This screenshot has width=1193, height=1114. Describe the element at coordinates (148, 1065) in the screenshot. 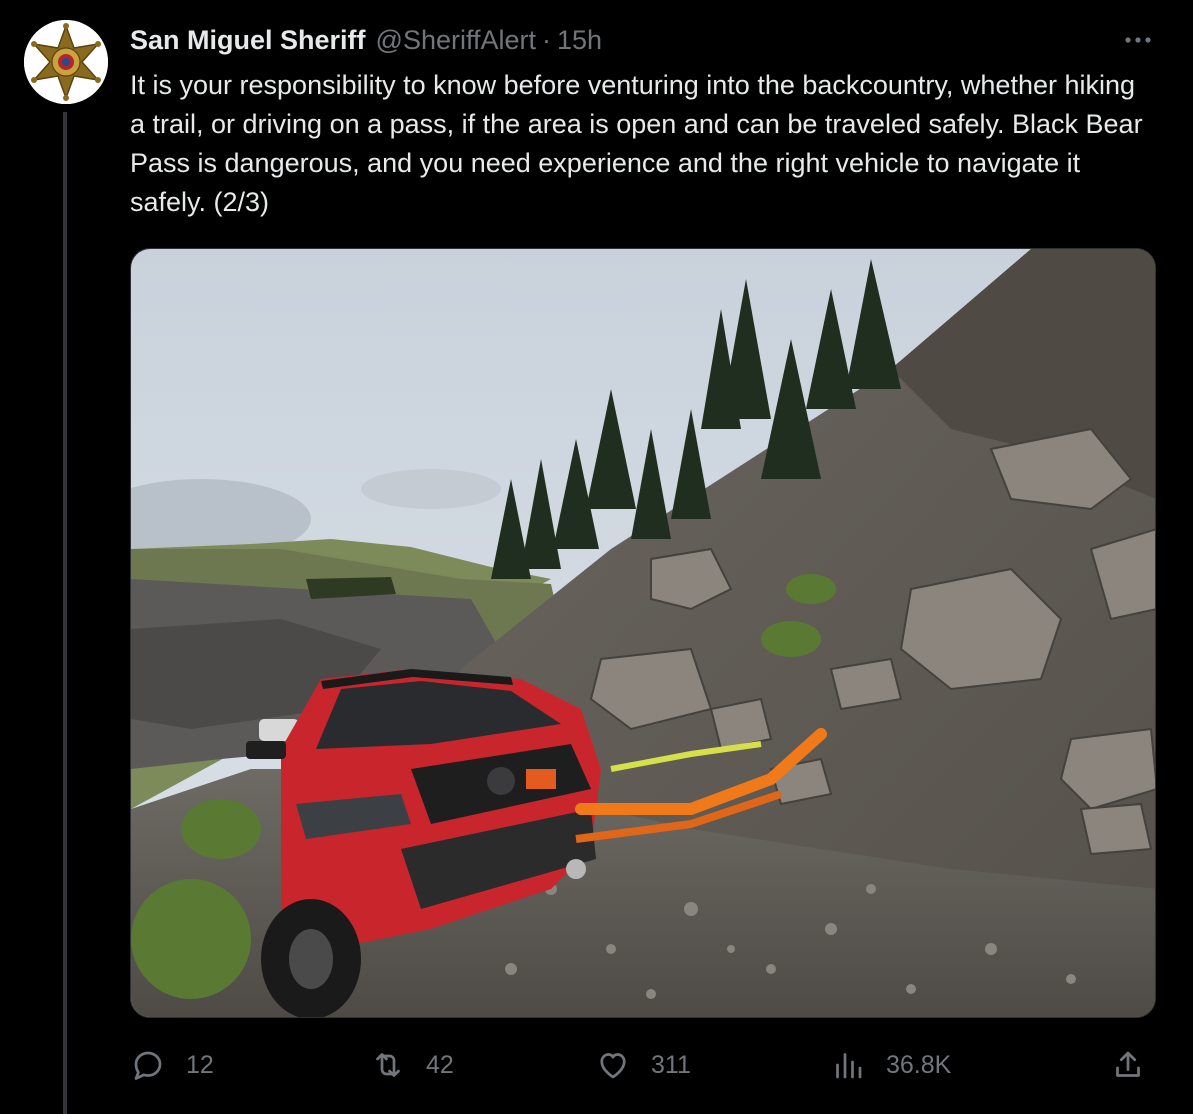

I see `reply-bubble-icon` at that location.